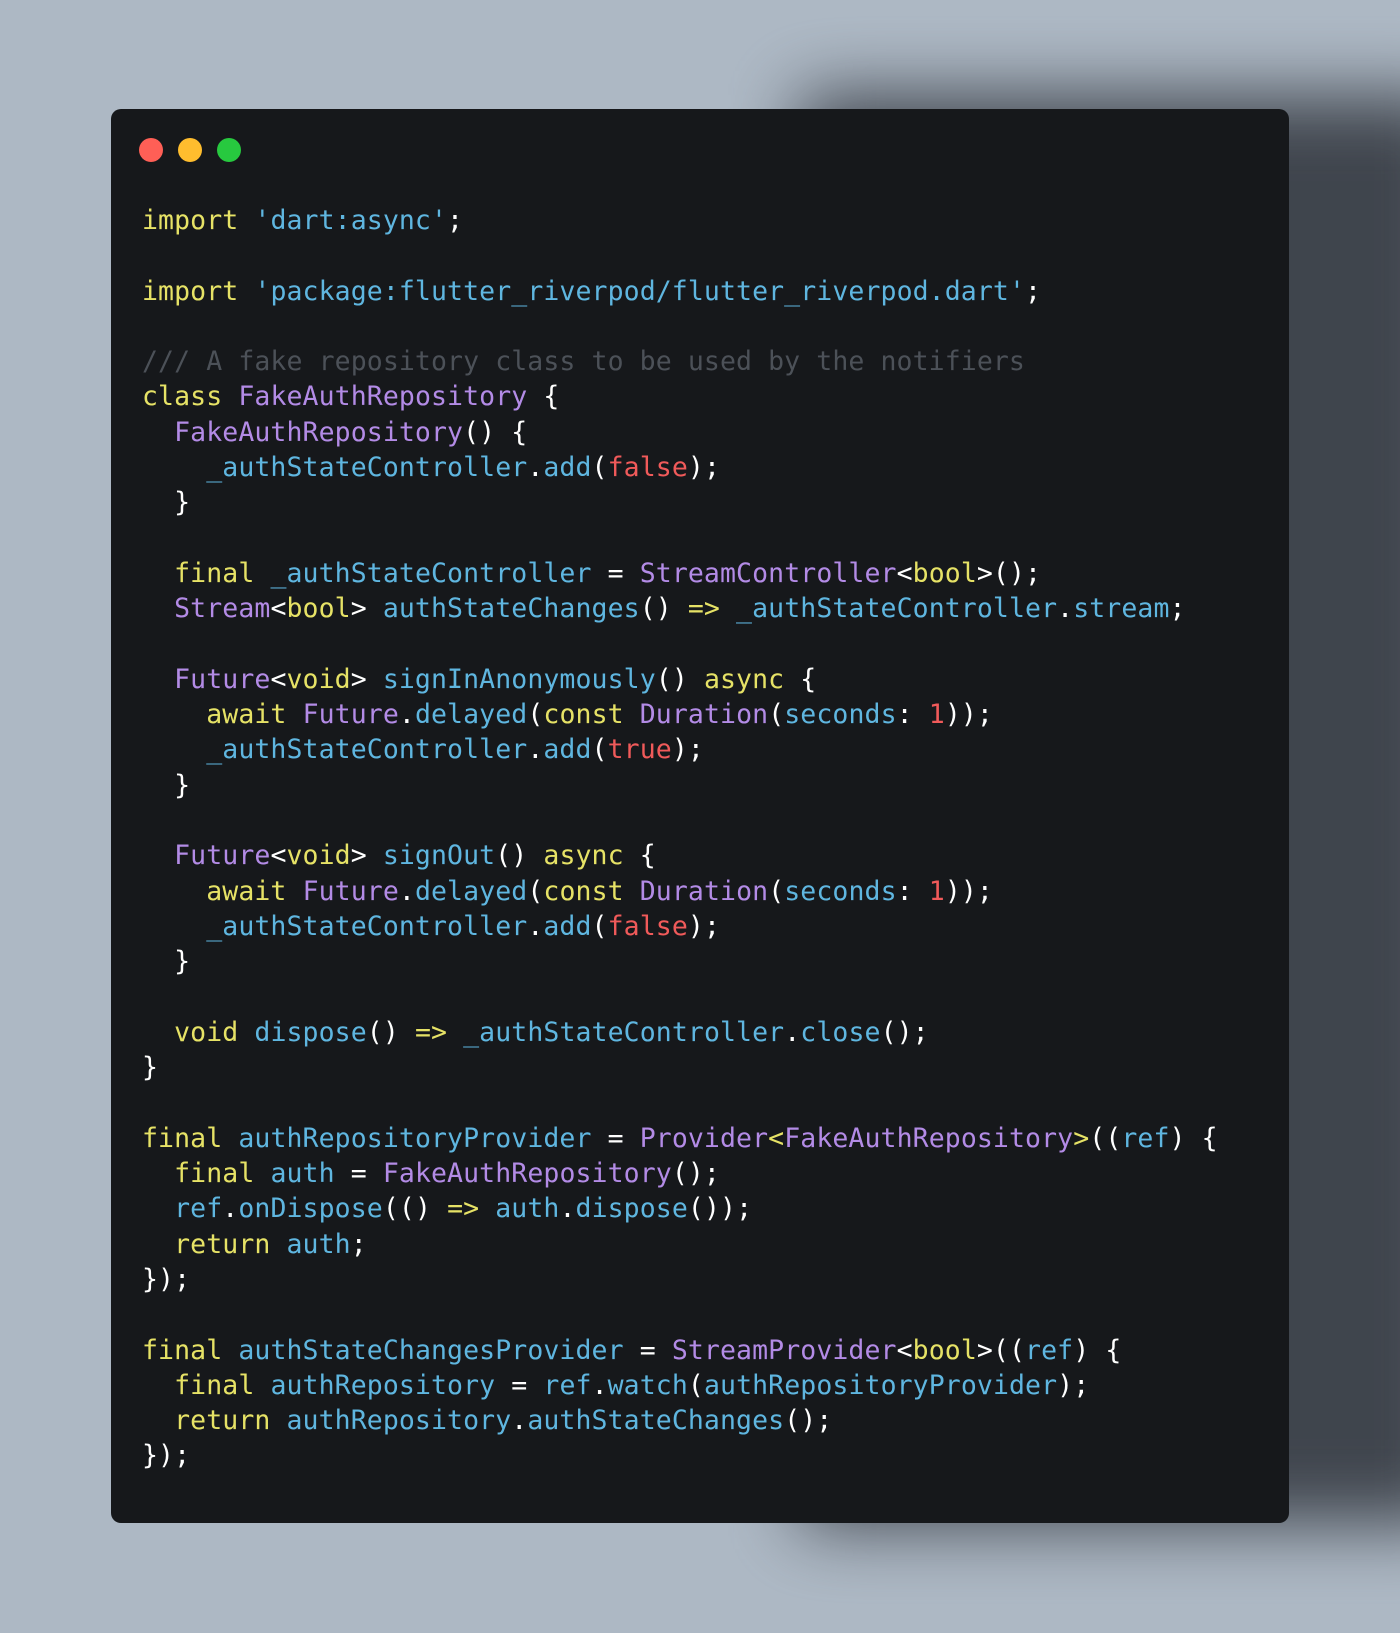 Image resolution: width=1400 pixels, height=1633 pixels. I want to click on code-token-keyword: await, so click(246, 715).